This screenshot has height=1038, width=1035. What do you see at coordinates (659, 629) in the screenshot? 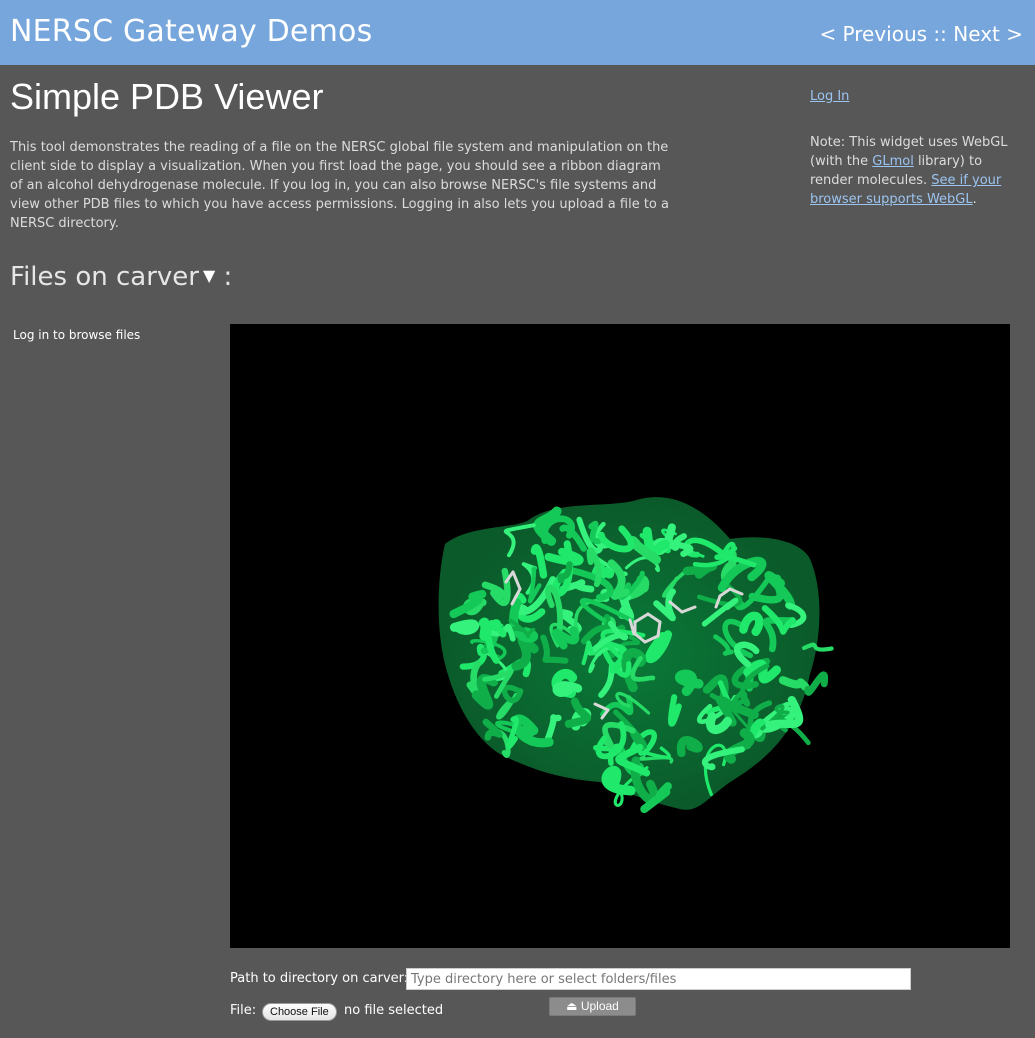
I see `ligand-bond` at bounding box center [659, 629].